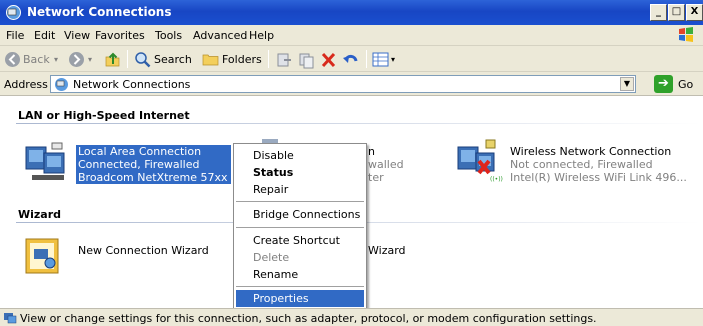 This screenshot has width=703, height=326. What do you see at coordinates (300, 298) in the screenshot?
I see `context-menu-properties: Properties` at bounding box center [300, 298].